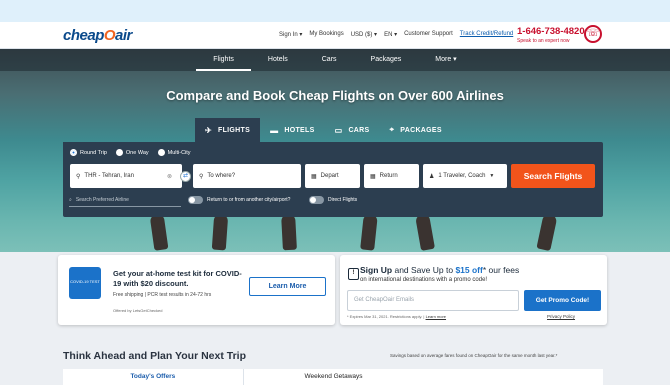 This screenshot has width=670, height=385. Describe the element at coordinates (83, 35) in the screenshot. I see `logo-text-cheap: cheap` at that location.